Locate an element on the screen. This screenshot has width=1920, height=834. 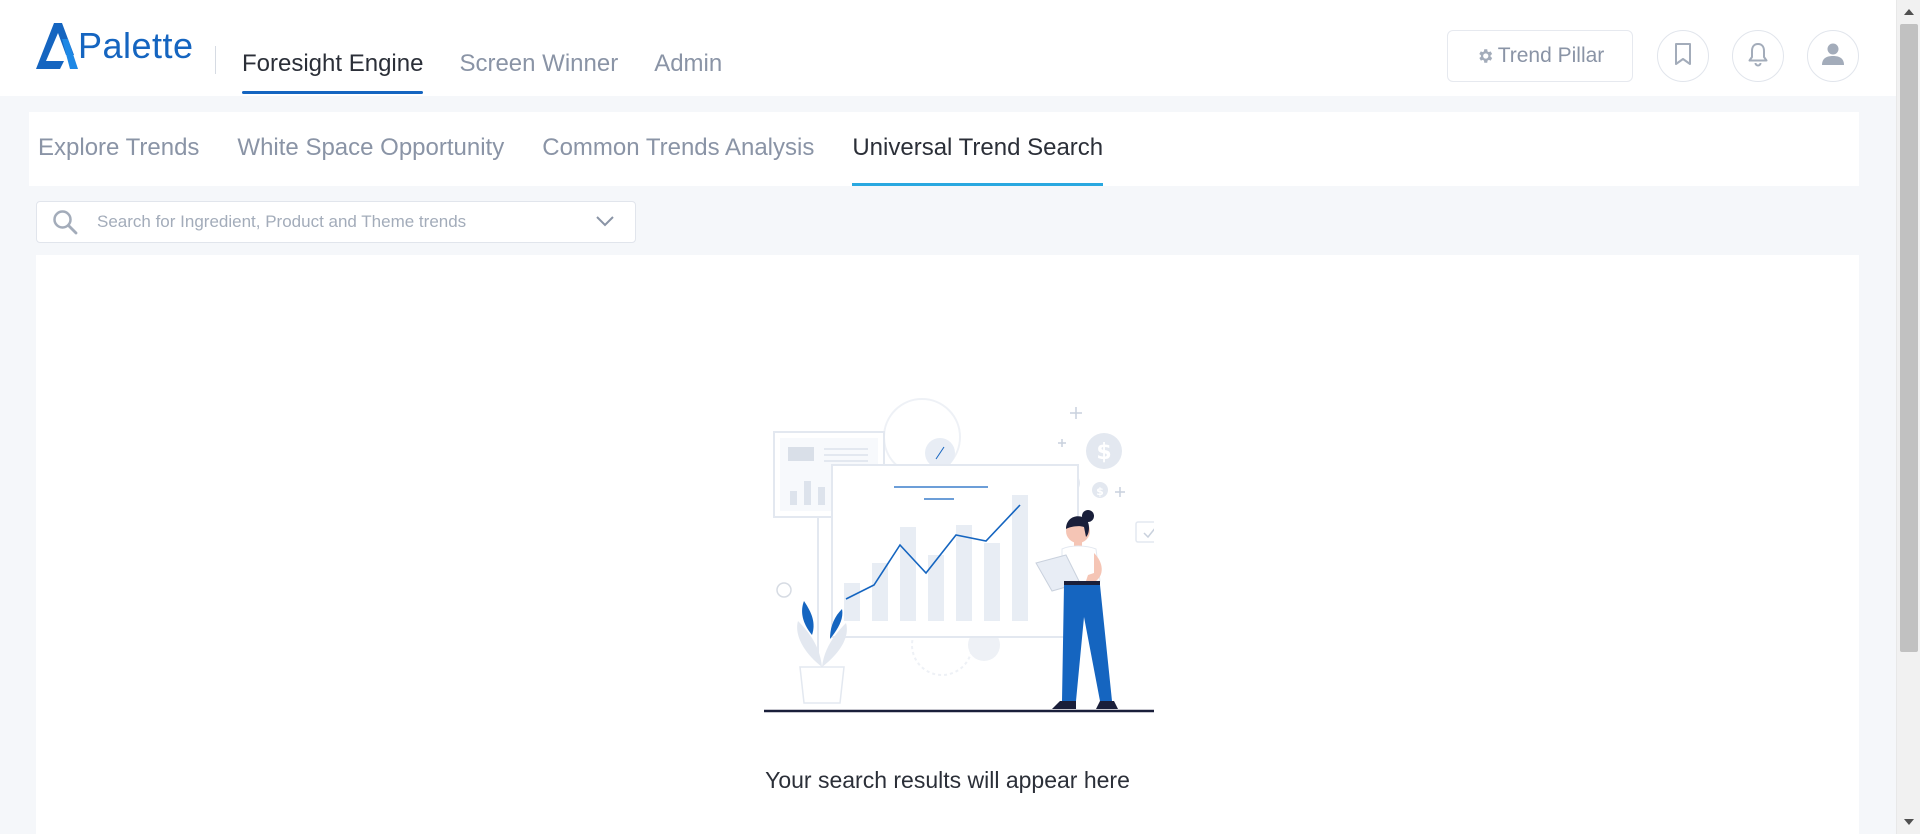
empty-state-illustration: $ $ $ is located at coordinates (964, 565).